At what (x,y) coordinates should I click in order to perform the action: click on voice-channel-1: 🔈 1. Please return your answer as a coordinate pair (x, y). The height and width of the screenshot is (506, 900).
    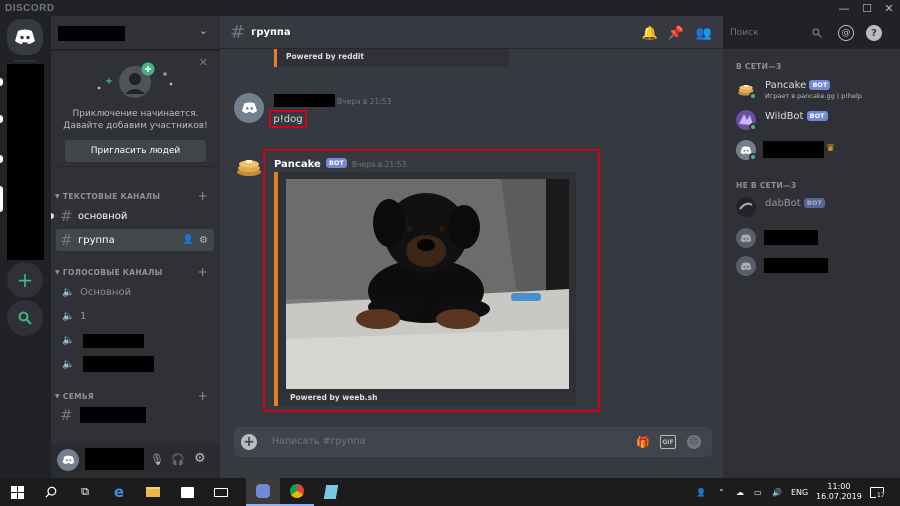
    Looking at the image, I should click on (135, 316).